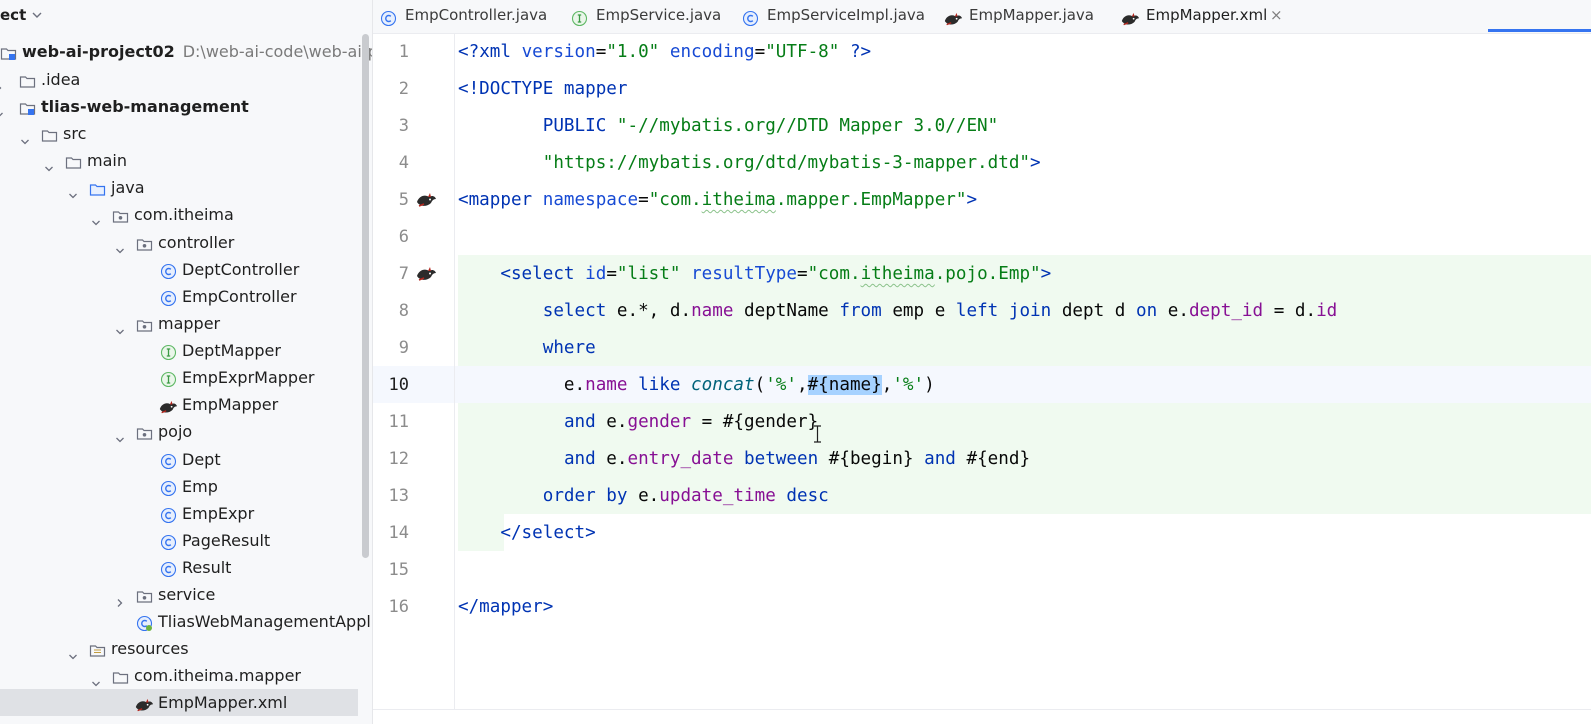 The image size is (1591, 724). Describe the element at coordinates (505, 607) in the screenshot. I see `code-line: </mapper>` at that location.